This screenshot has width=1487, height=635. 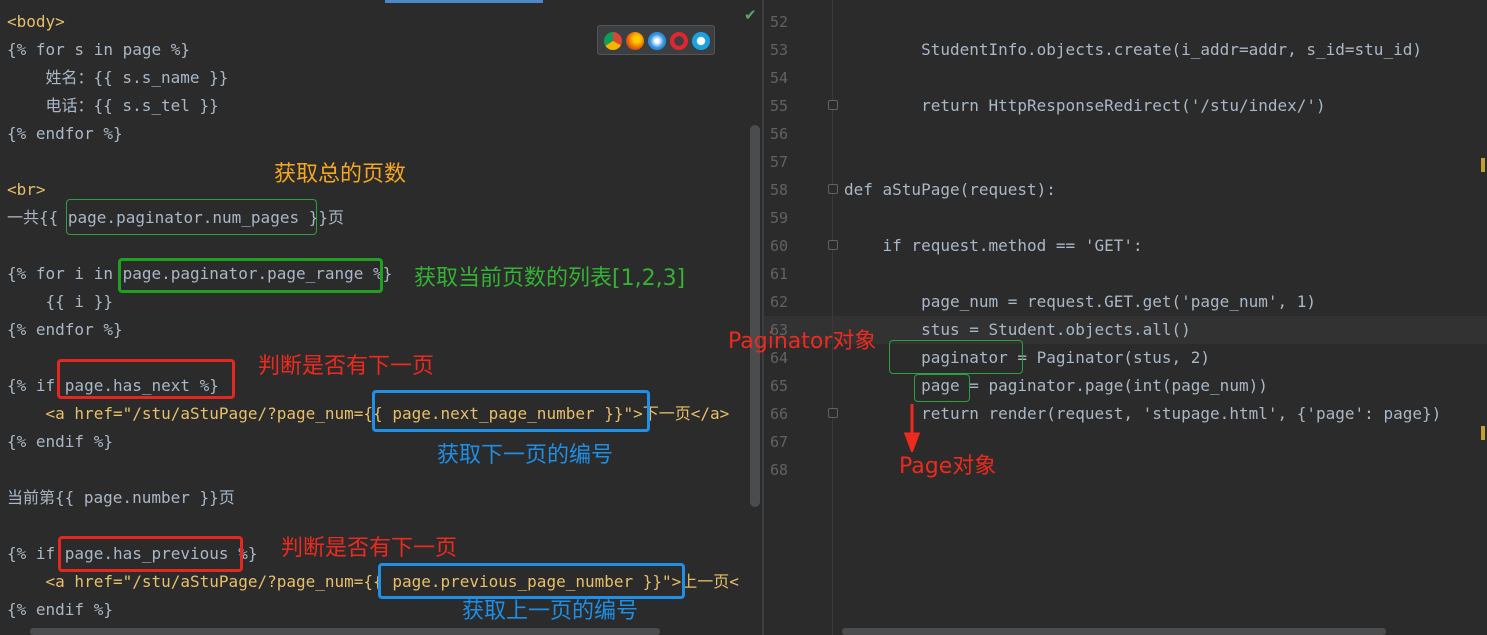 I want to click on active-tab-indicator, so click(x=464, y=1).